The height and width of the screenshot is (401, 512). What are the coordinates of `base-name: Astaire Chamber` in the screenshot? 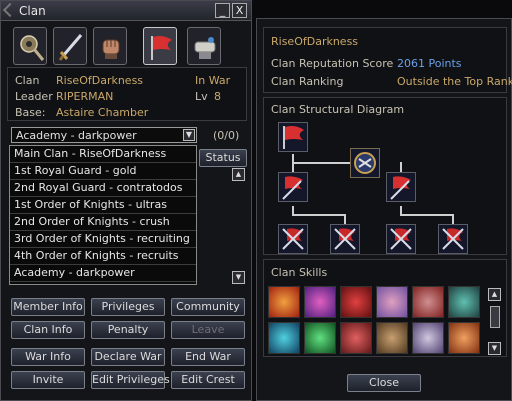 It's located at (102, 112).